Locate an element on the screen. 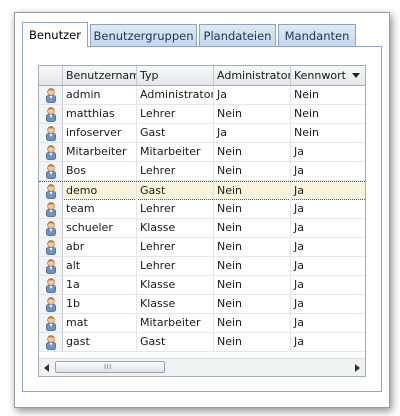 The image size is (400, 416). table-row: Bos Lehrer Nein Ja is located at coordinates (202, 171).